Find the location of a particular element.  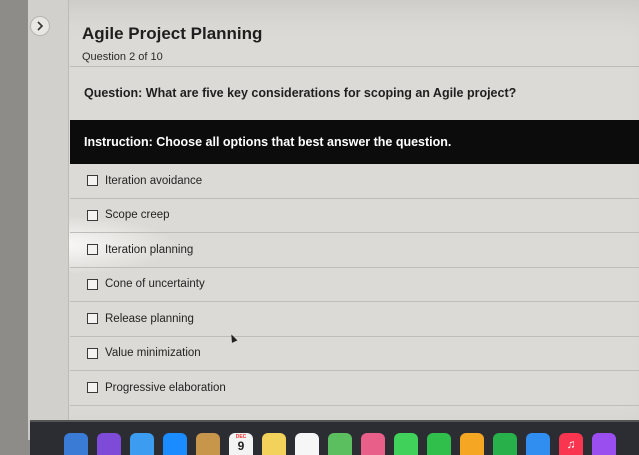

messages-icon is located at coordinates (406, 444).